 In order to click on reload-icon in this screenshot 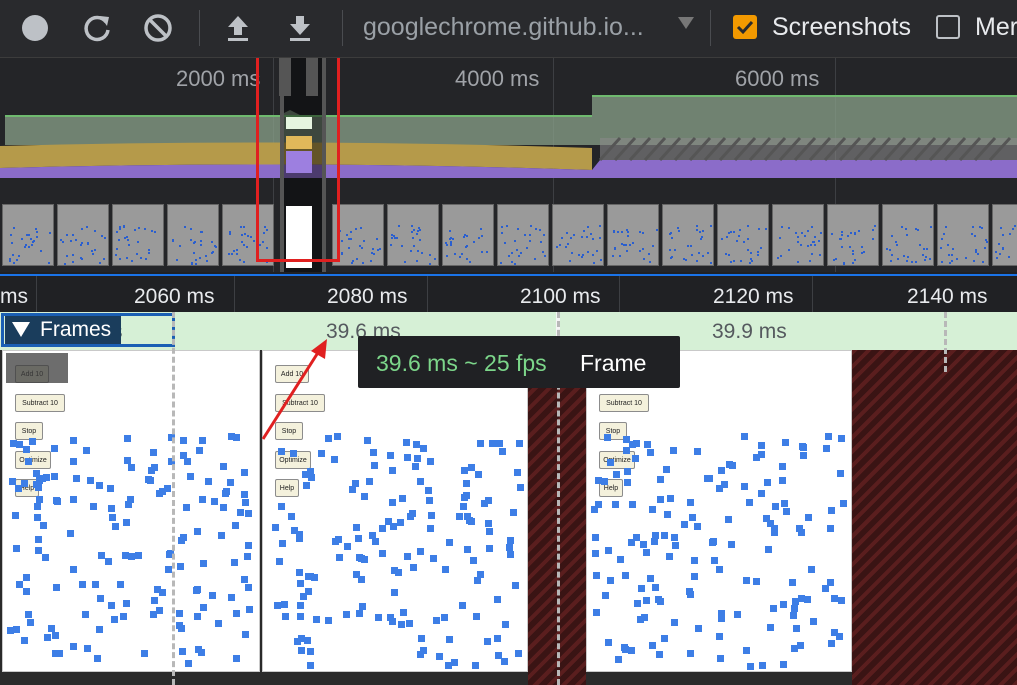, I will do `click(97, 28)`.